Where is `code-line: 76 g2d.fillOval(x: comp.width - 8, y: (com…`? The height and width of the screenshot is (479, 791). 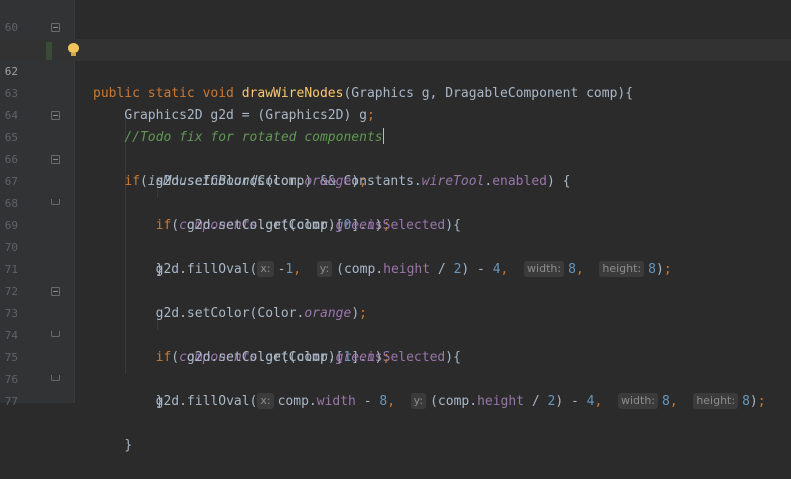
code-line: 76 g2d.fillOval(x: comp.width - 8, y: (com… is located at coordinates (395, 378).